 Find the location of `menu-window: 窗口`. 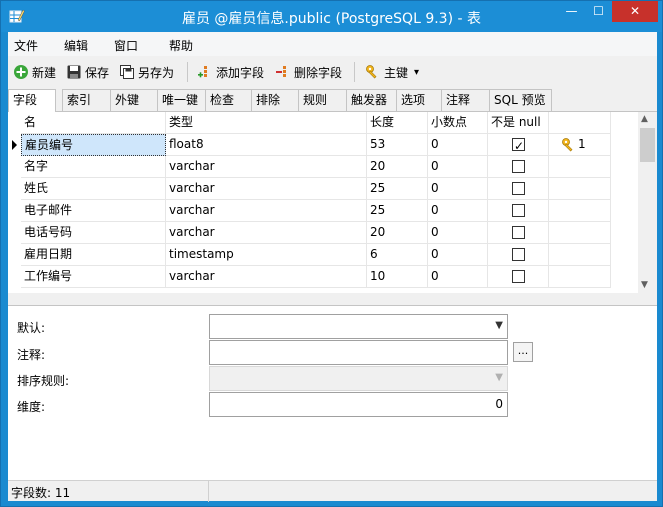

menu-window: 窗口 is located at coordinates (126, 45).